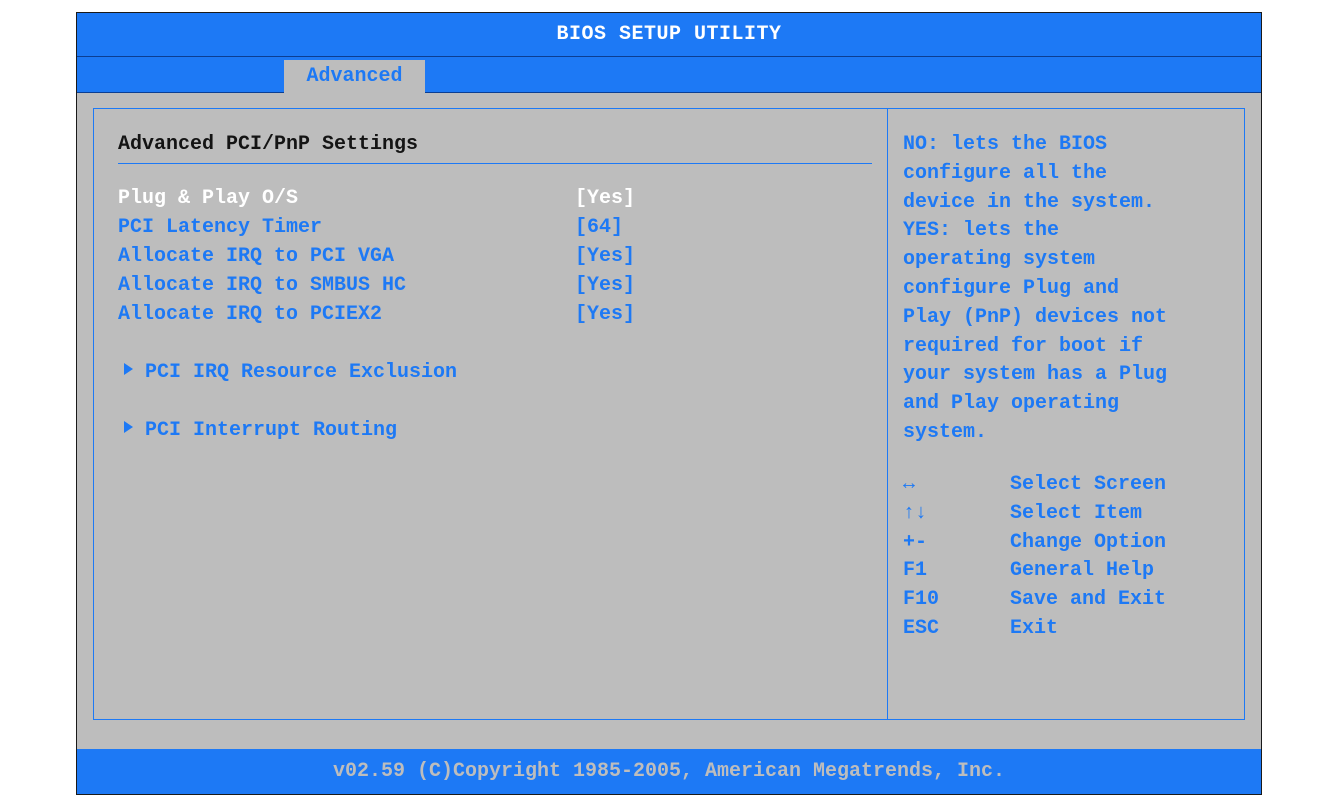 The height and width of the screenshot is (803, 1336). What do you see at coordinates (945, 432) in the screenshot?
I see `help-line: system.` at bounding box center [945, 432].